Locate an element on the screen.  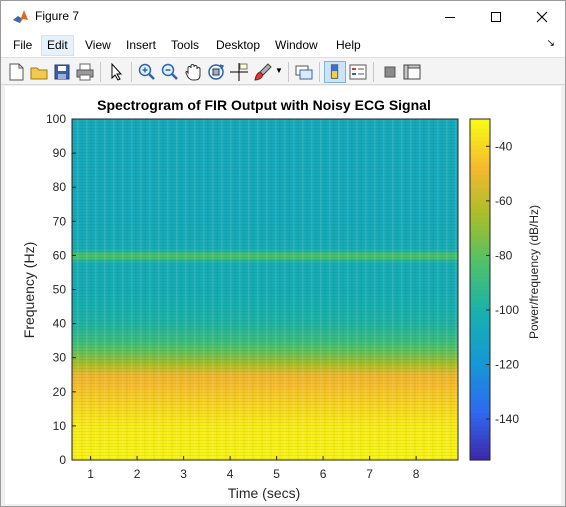
maximize-button is located at coordinates (496, 16).